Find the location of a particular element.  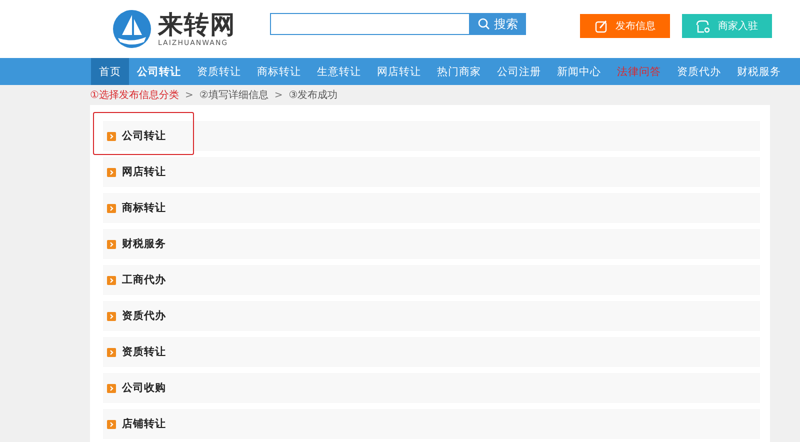

category-label: 商标转让 is located at coordinates (144, 208).